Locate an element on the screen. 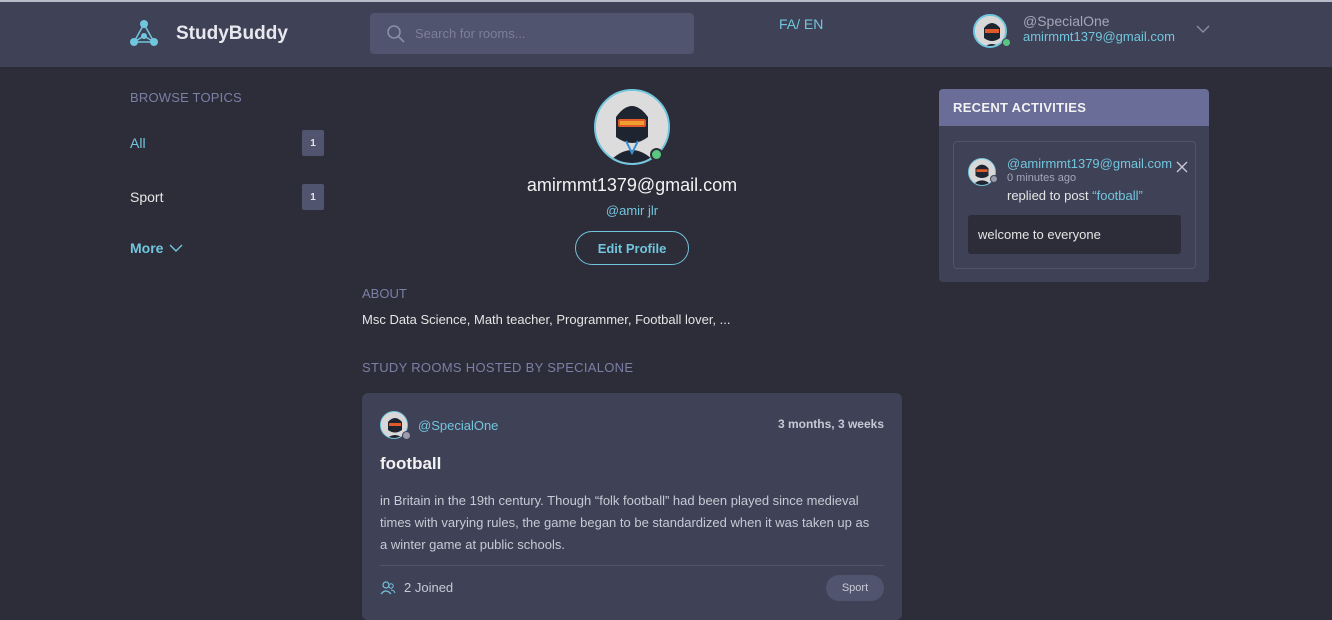 This screenshot has height=620, width=1332. topic-item-sport: Sport 1 is located at coordinates (227, 197).